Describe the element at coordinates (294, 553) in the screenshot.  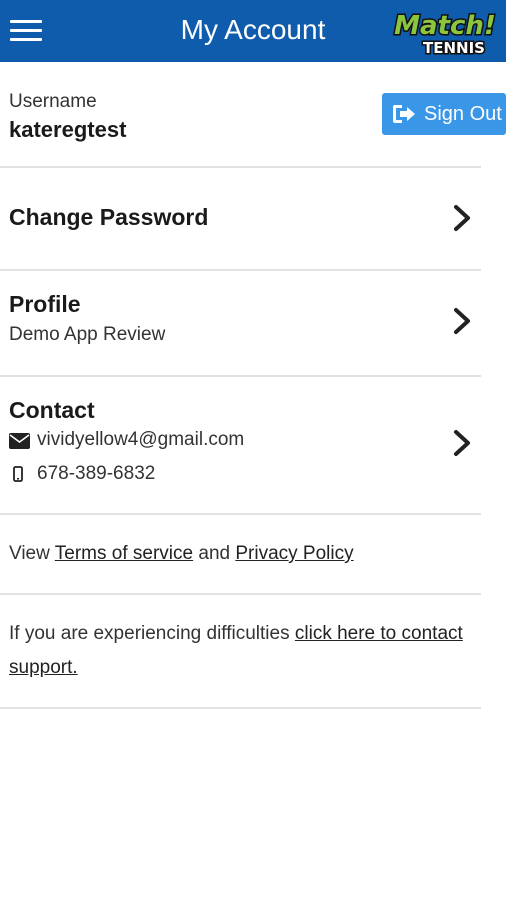
I see `privacy-policy-link: Privacy Policy` at that location.